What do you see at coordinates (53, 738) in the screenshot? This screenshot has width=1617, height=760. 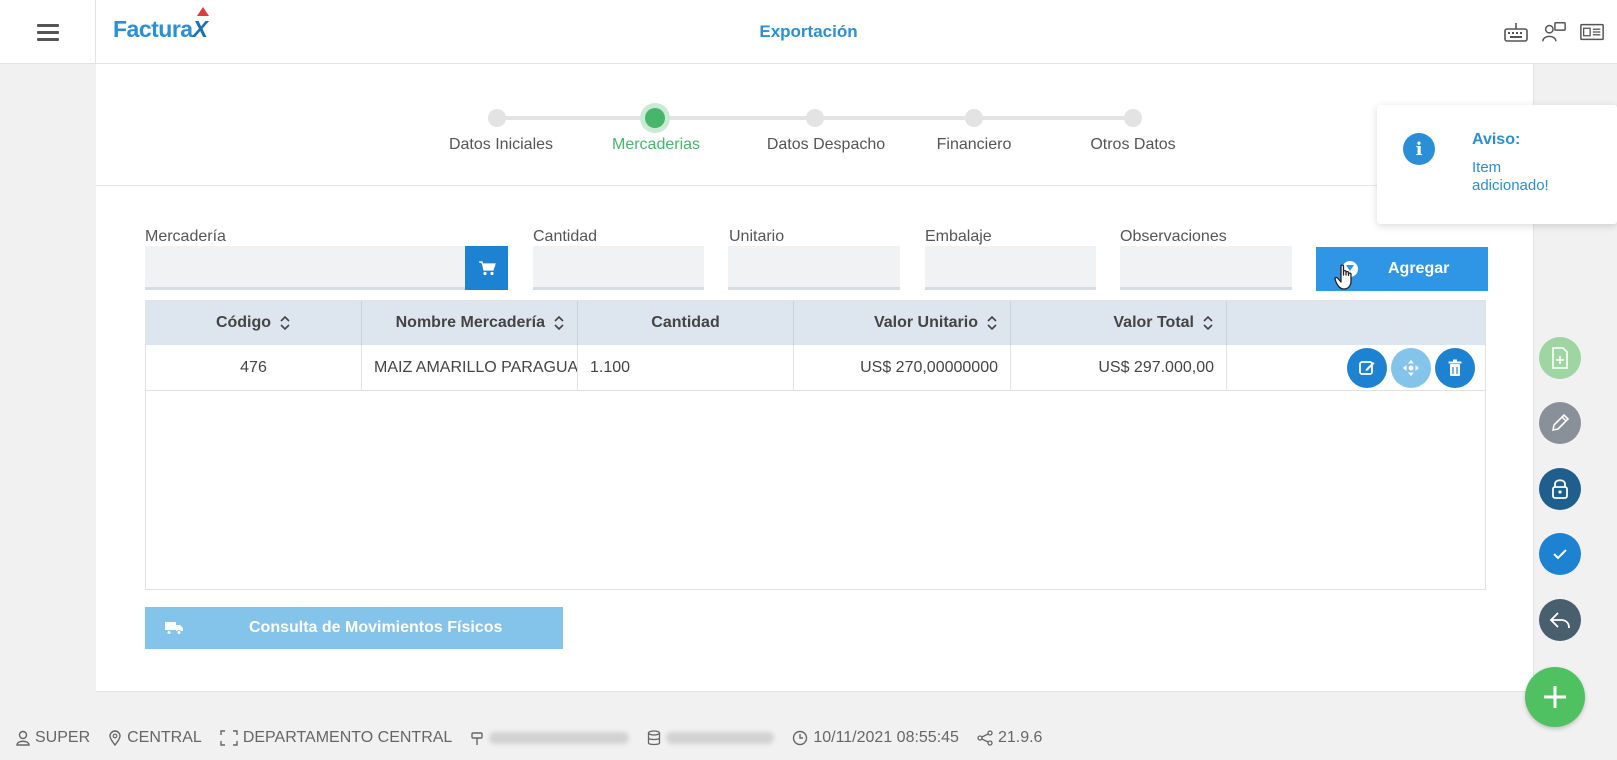 I see `status-user: SUPER` at bounding box center [53, 738].